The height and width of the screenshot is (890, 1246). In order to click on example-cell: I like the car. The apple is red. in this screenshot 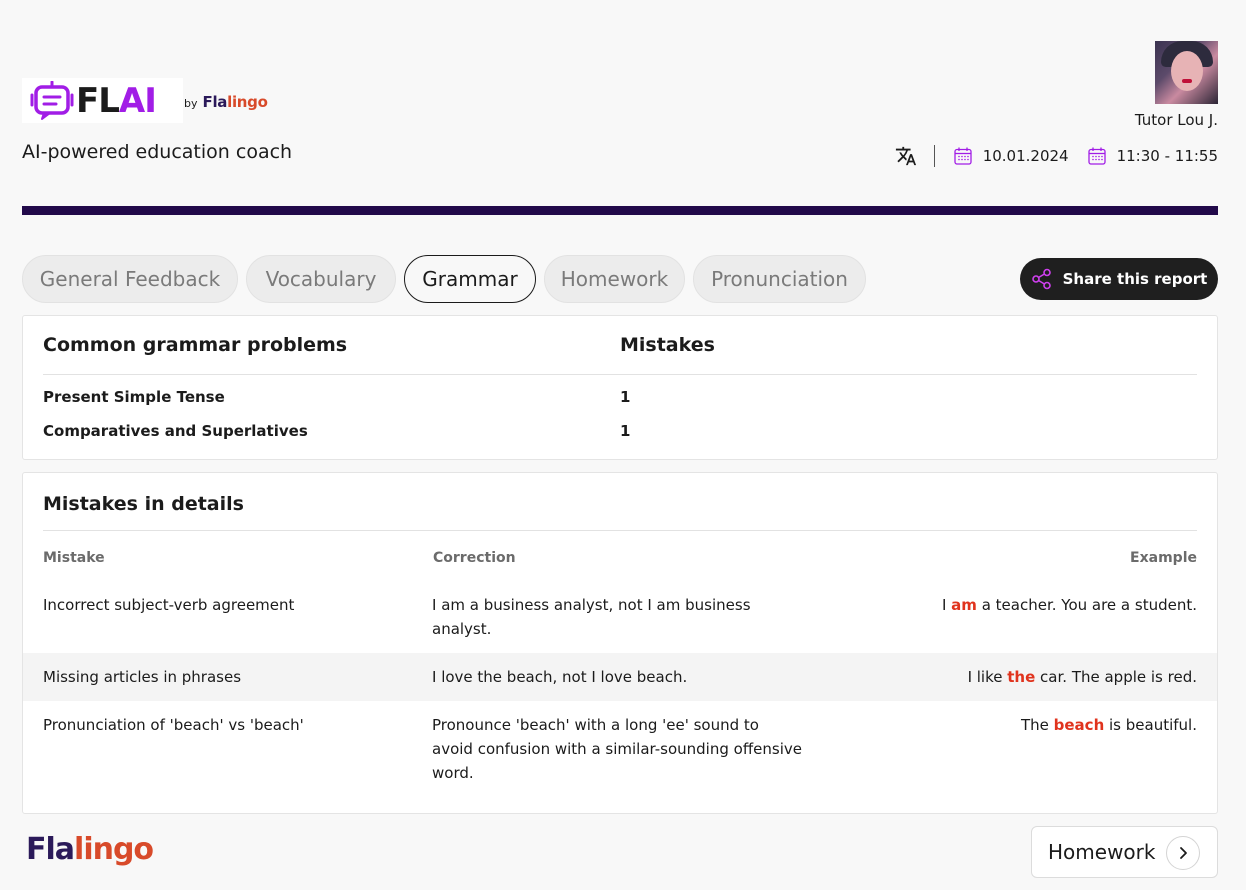, I will do `click(1082, 677)`.